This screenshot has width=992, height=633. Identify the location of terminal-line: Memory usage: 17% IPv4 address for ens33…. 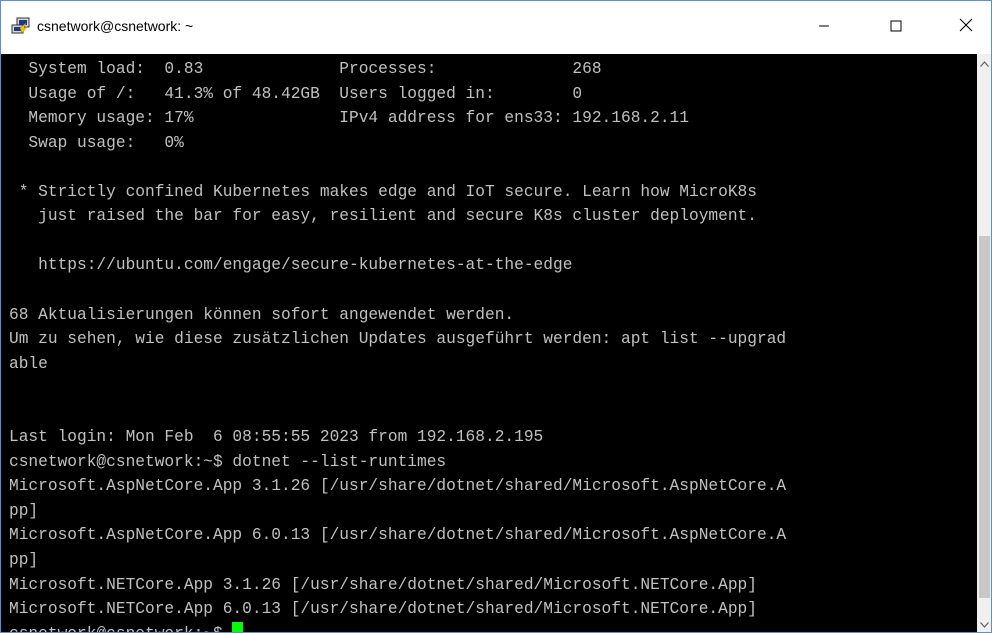
(349, 118).